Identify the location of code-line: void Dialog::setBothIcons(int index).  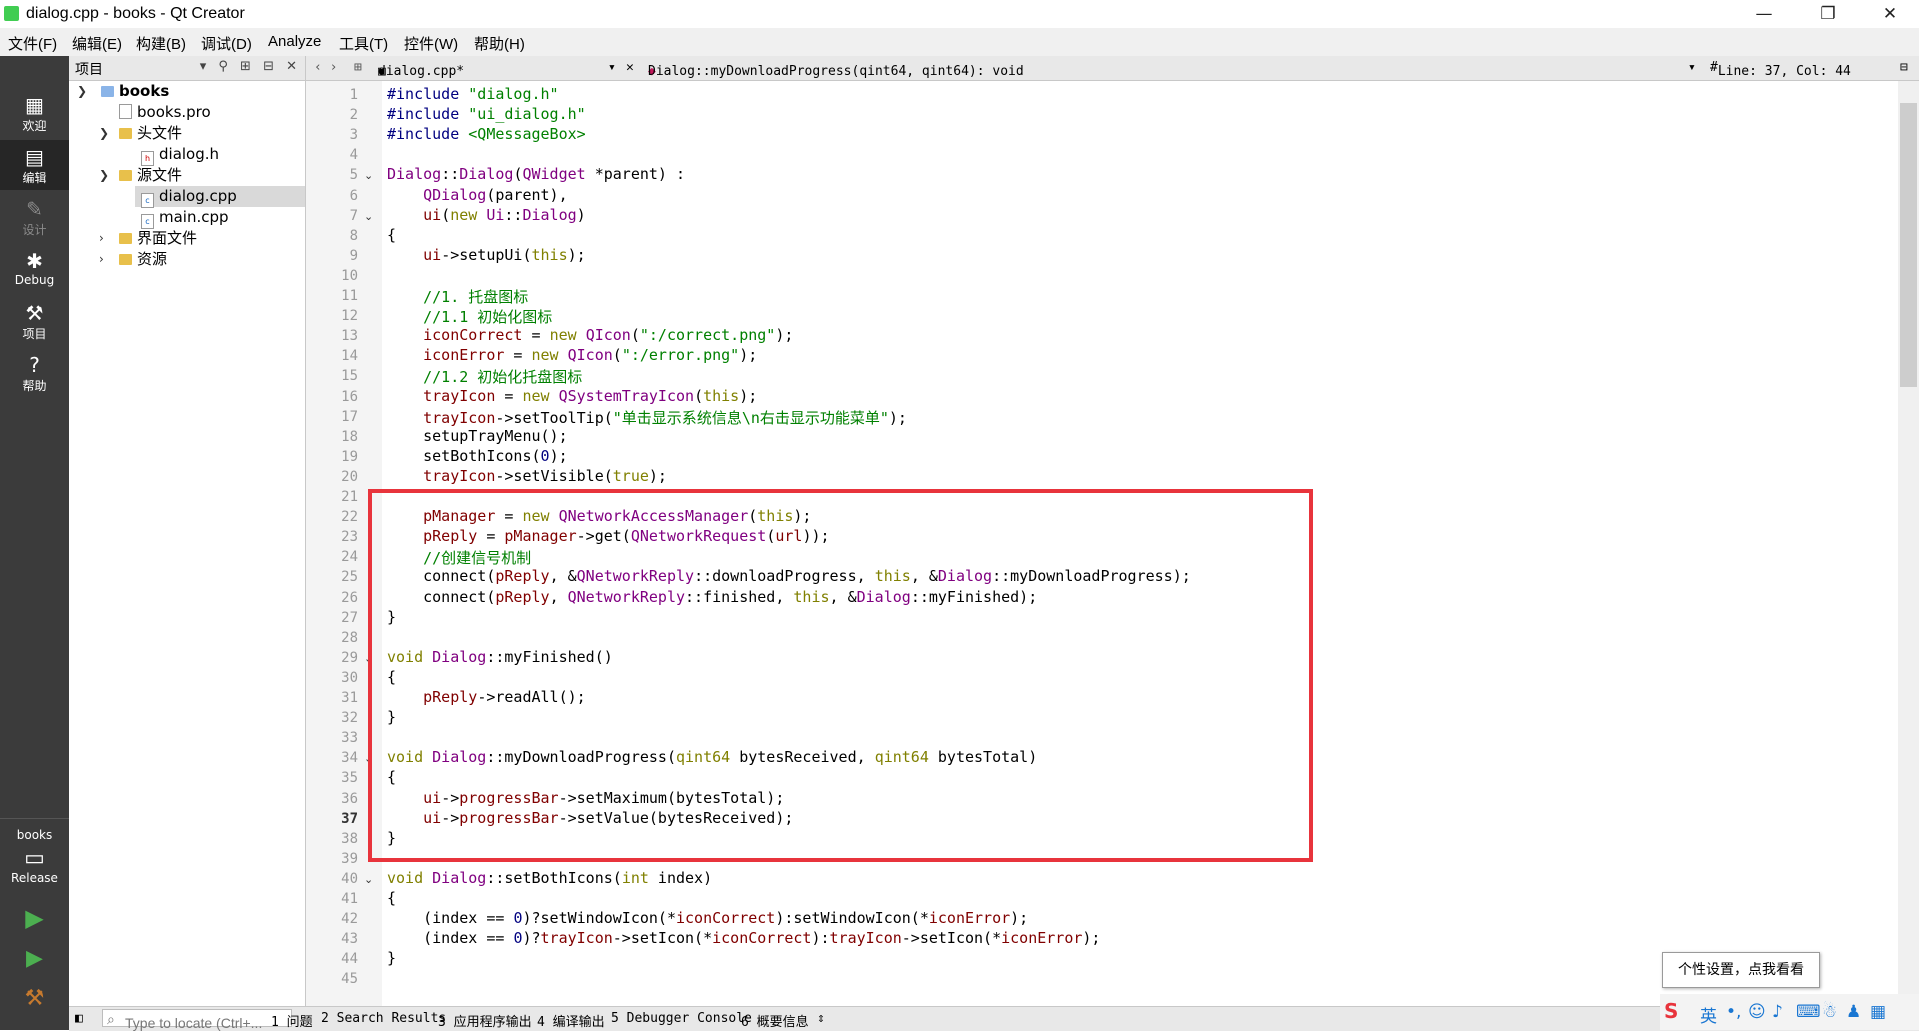
(549, 878).